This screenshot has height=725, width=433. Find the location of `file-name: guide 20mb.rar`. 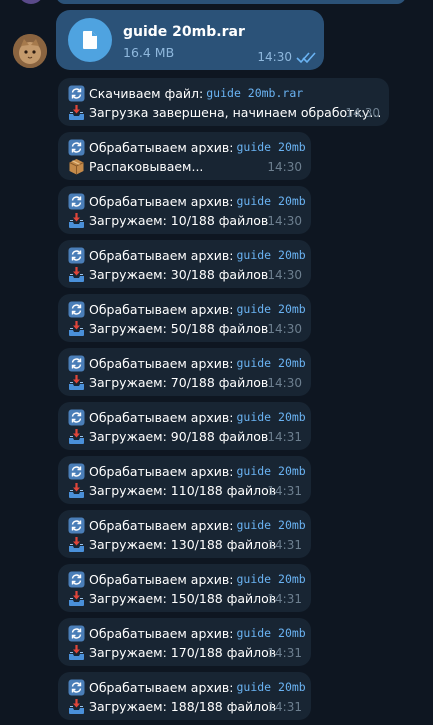

file-name: guide 20mb.rar is located at coordinates (184, 32).